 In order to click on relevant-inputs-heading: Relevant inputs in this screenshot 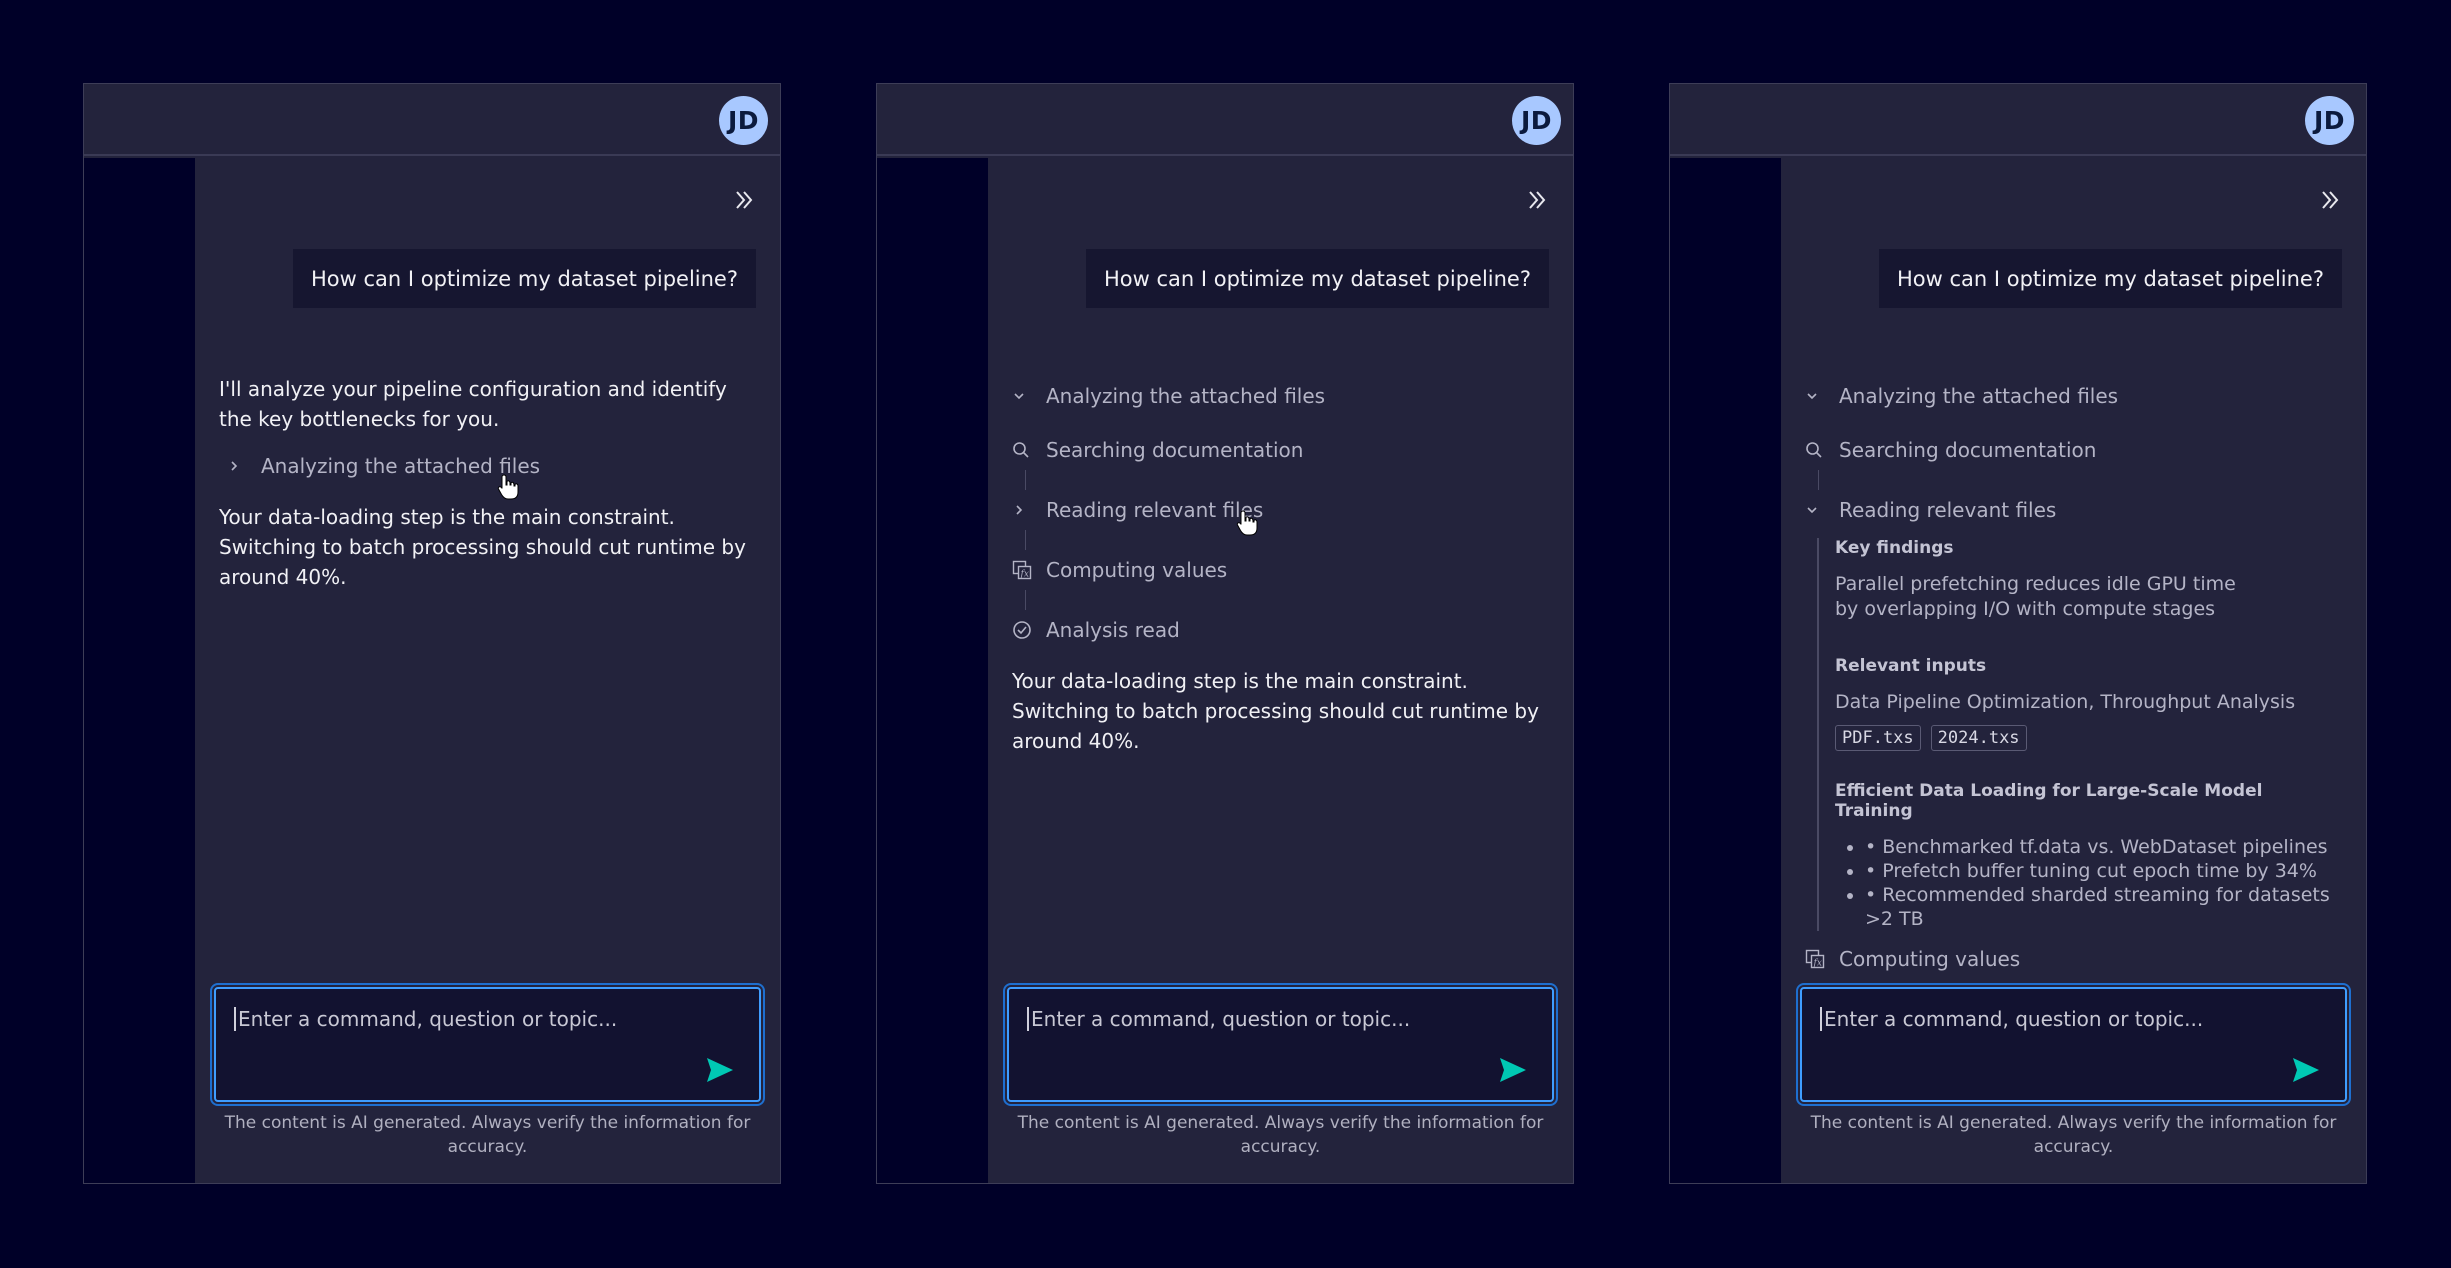, I will do `click(1911, 666)`.